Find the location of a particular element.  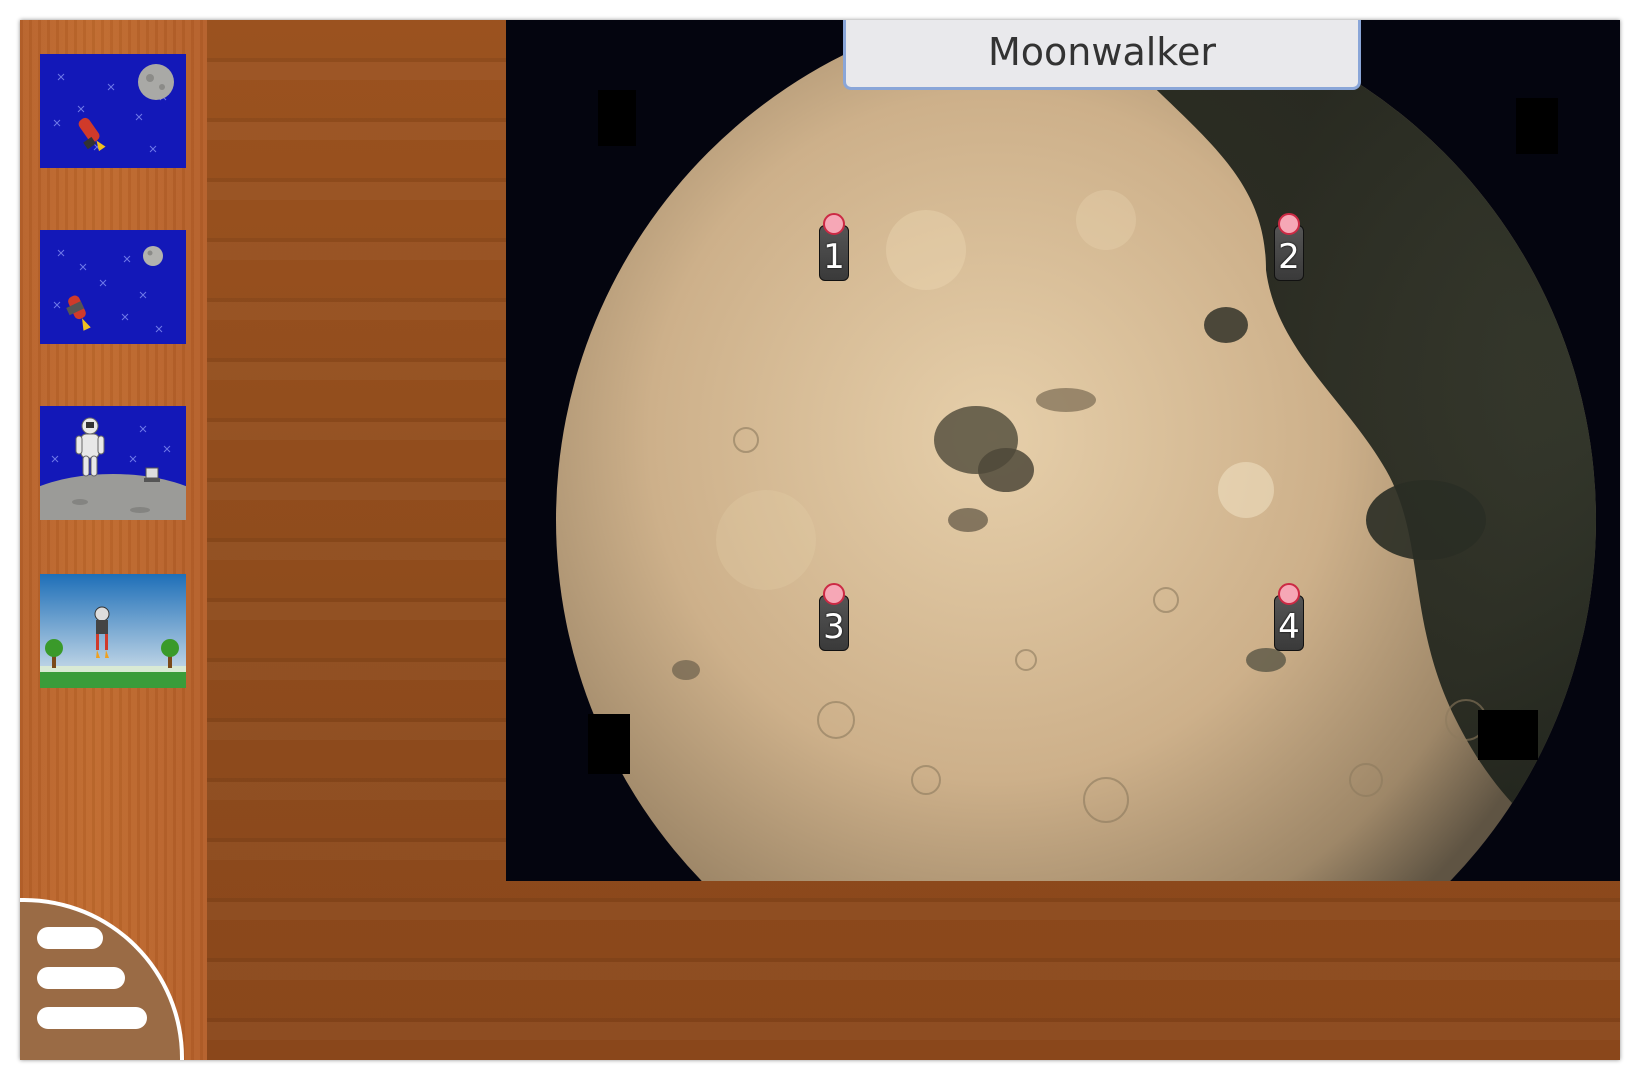

hotspot-4: 4 is located at coordinates (1290, 621).